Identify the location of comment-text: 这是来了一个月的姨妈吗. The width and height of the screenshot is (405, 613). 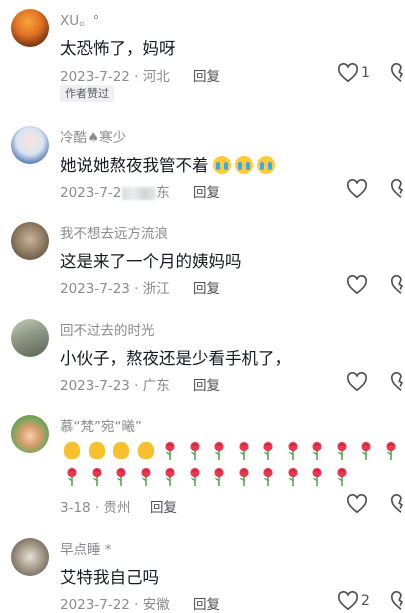
(151, 261).